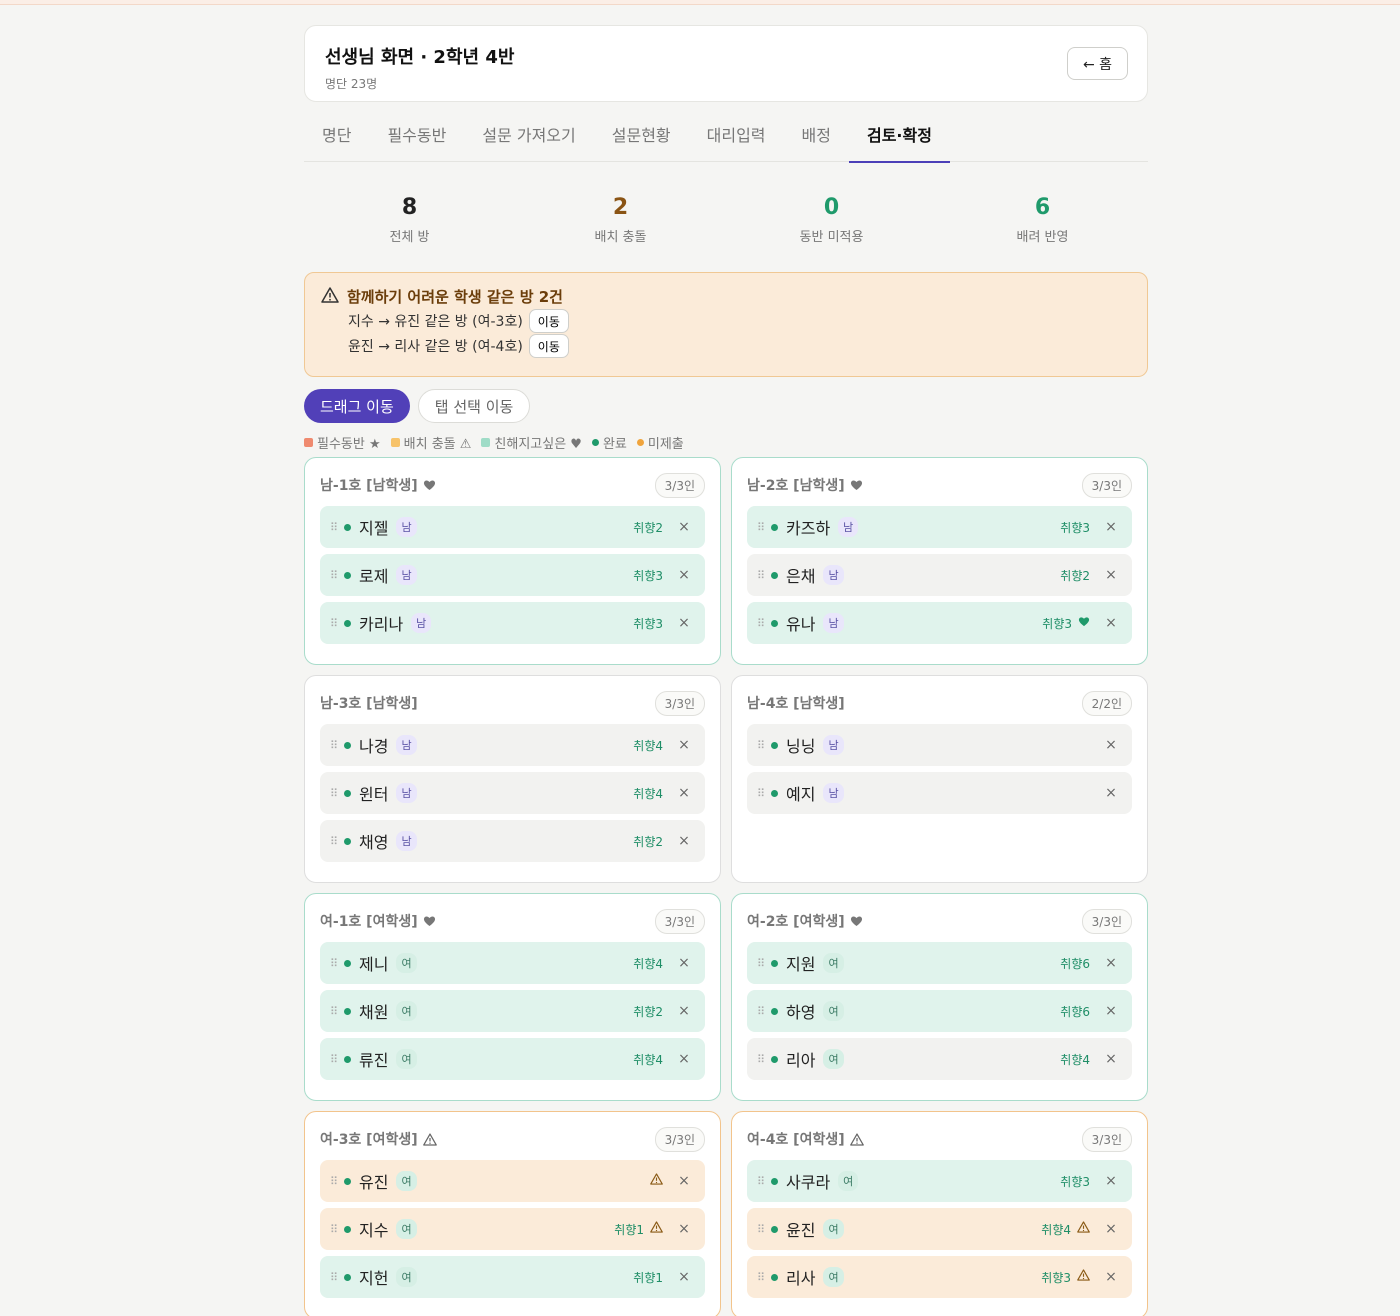 This screenshot has height=1316, width=1400. What do you see at coordinates (512, 793) in the screenshot?
I see `student-chip: ⠿ 윈터 남 취향4 ×` at bounding box center [512, 793].